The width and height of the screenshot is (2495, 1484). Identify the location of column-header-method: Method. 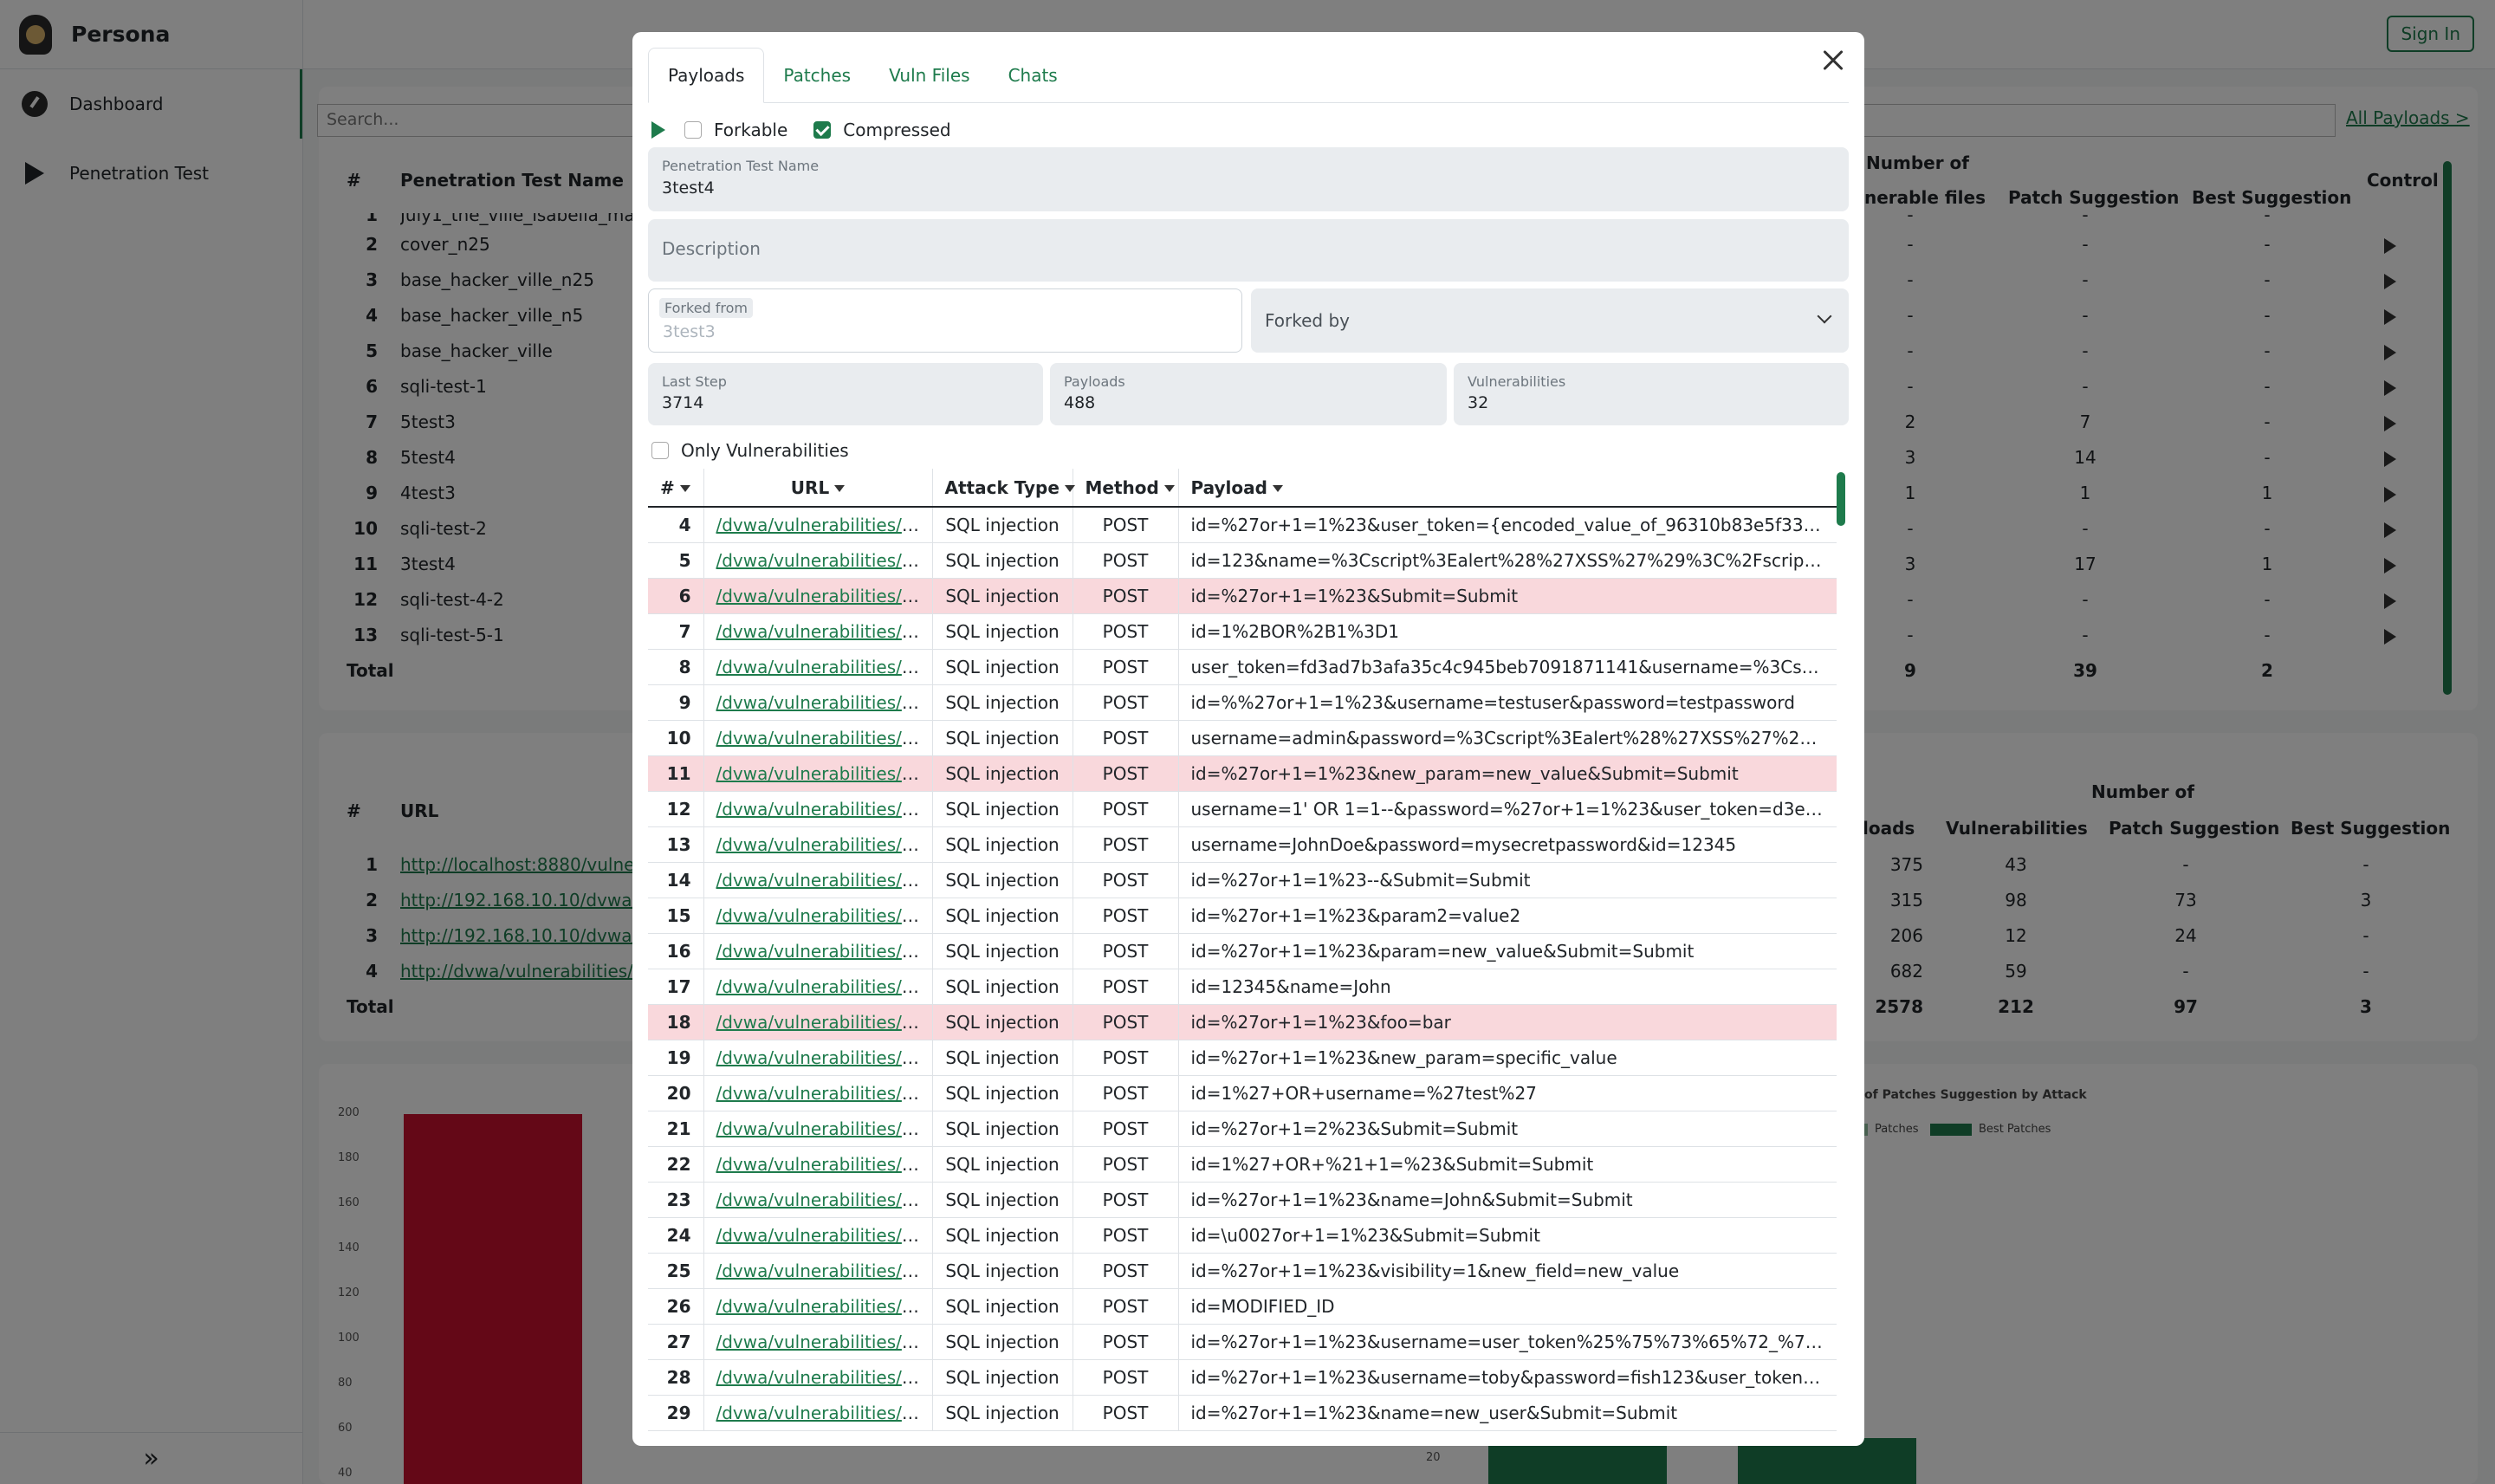
(1126, 488).